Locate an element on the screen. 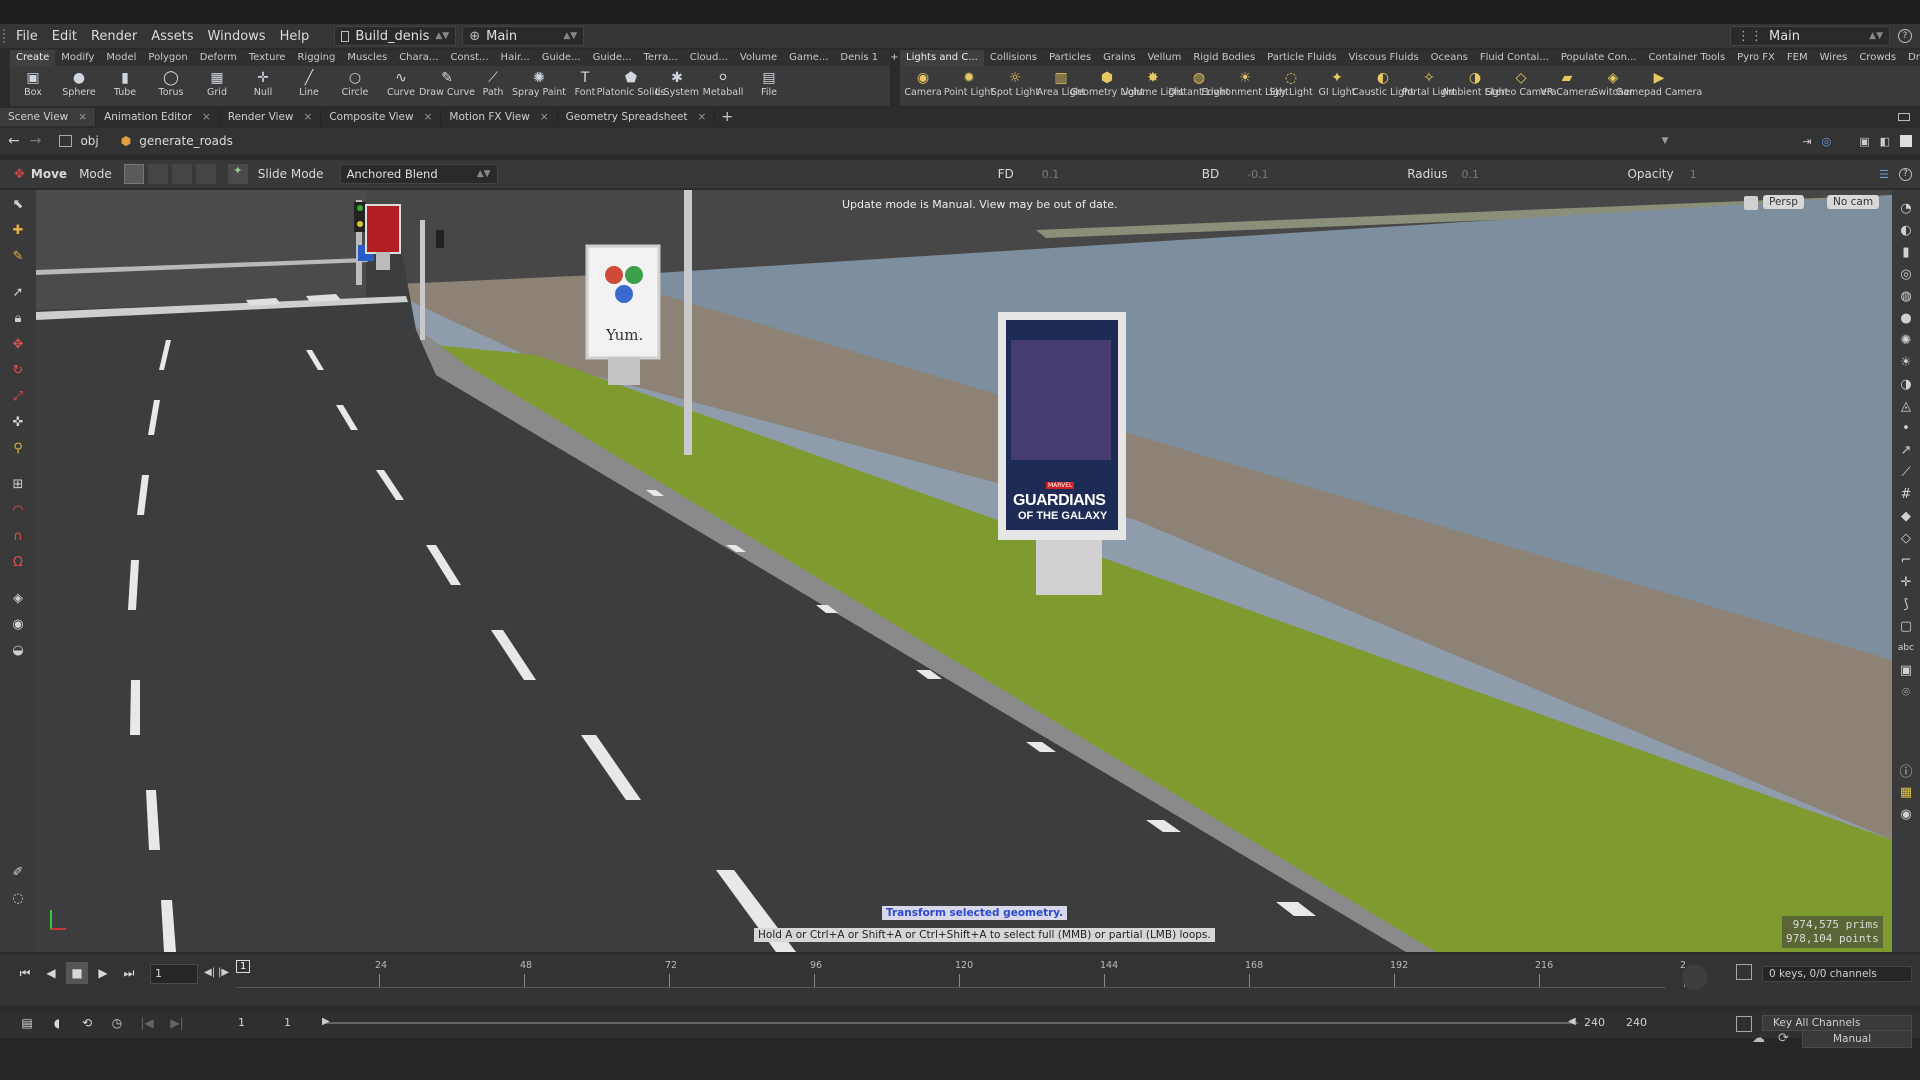 The image size is (1920, 1080). right-tool-gi-light: ✦ GI Light is located at coordinates (1337, 86).